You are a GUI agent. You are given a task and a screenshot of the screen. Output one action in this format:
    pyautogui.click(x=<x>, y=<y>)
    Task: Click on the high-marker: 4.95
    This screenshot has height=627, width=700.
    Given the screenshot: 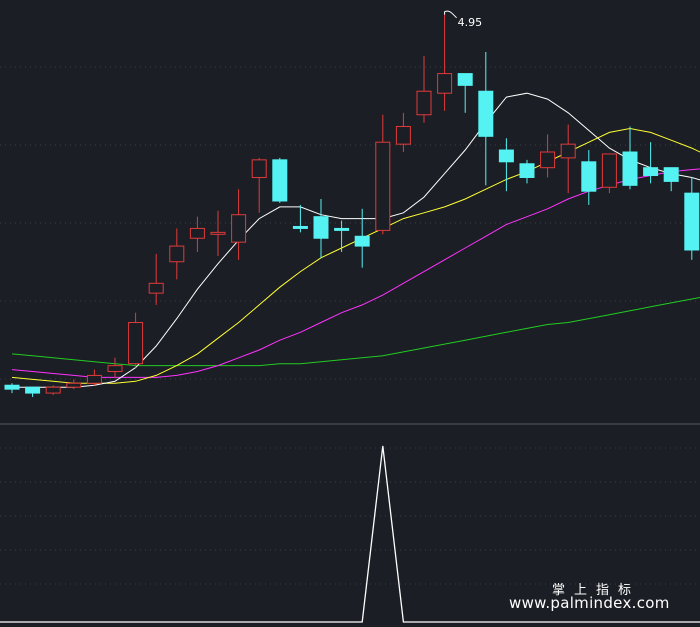 What is the action you would take?
    pyautogui.click(x=463, y=19)
    